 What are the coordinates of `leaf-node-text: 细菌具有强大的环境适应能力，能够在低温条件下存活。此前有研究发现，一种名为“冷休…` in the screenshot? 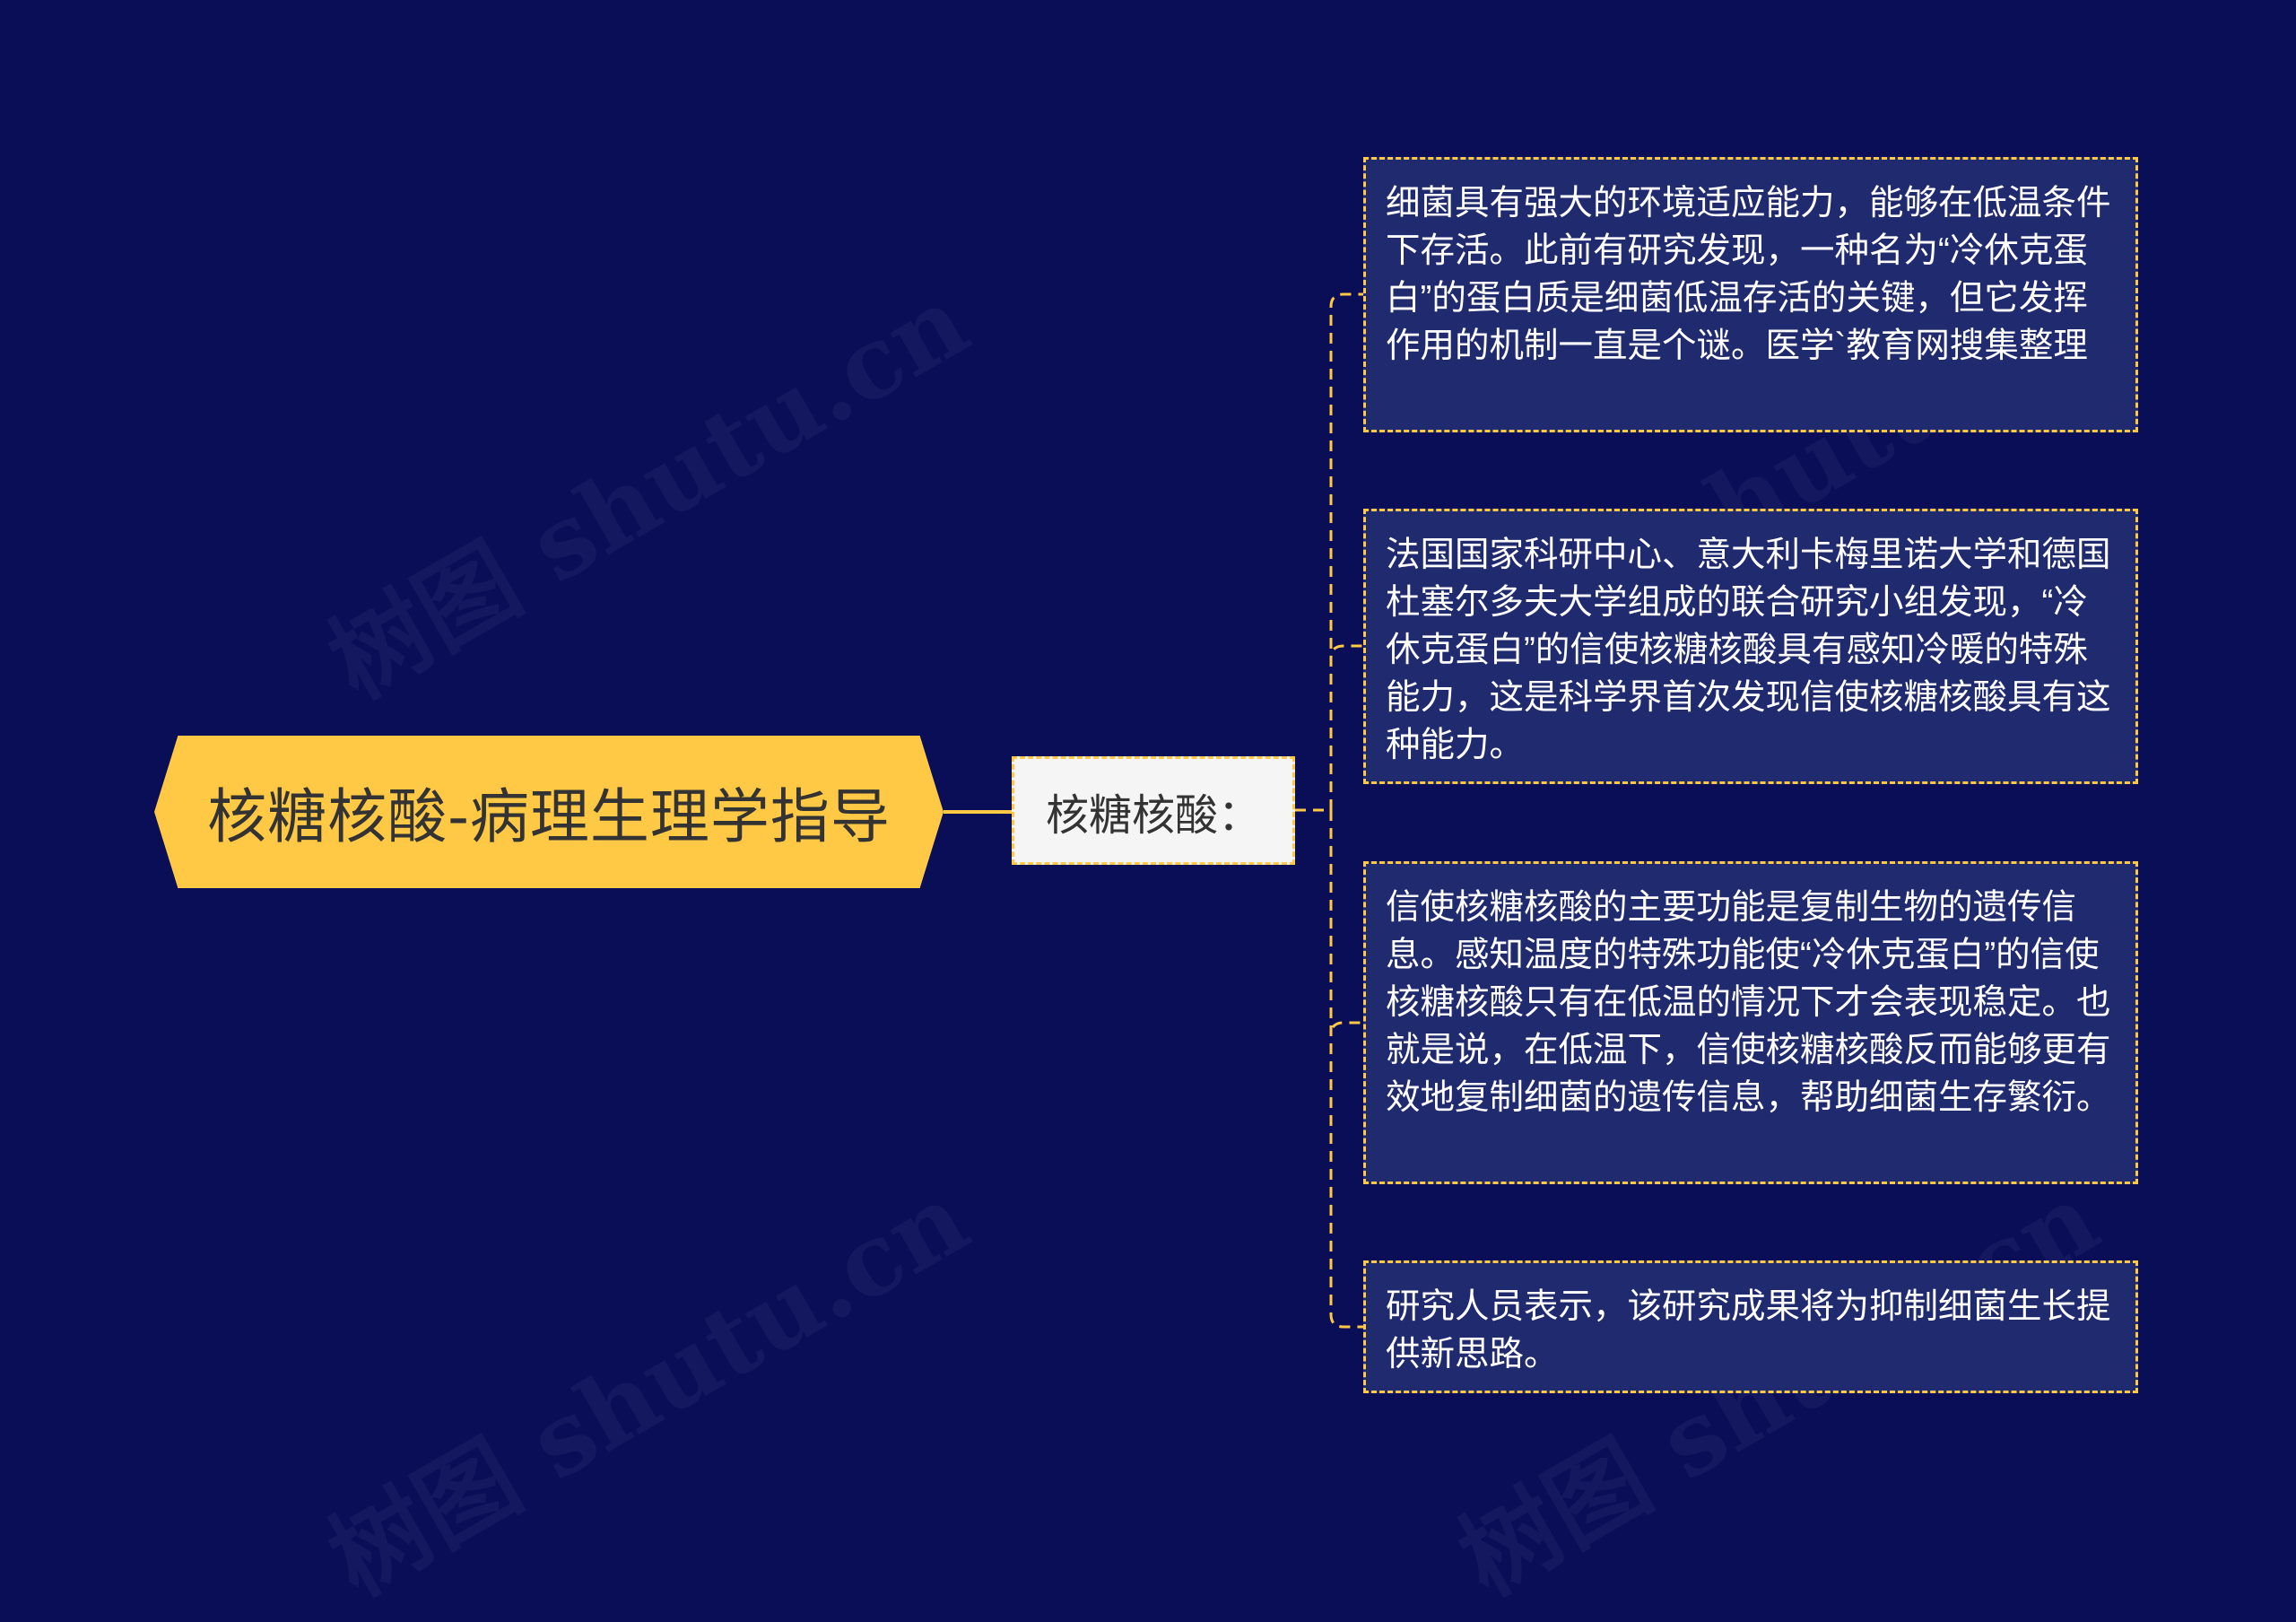 It's located at (1748, 275).